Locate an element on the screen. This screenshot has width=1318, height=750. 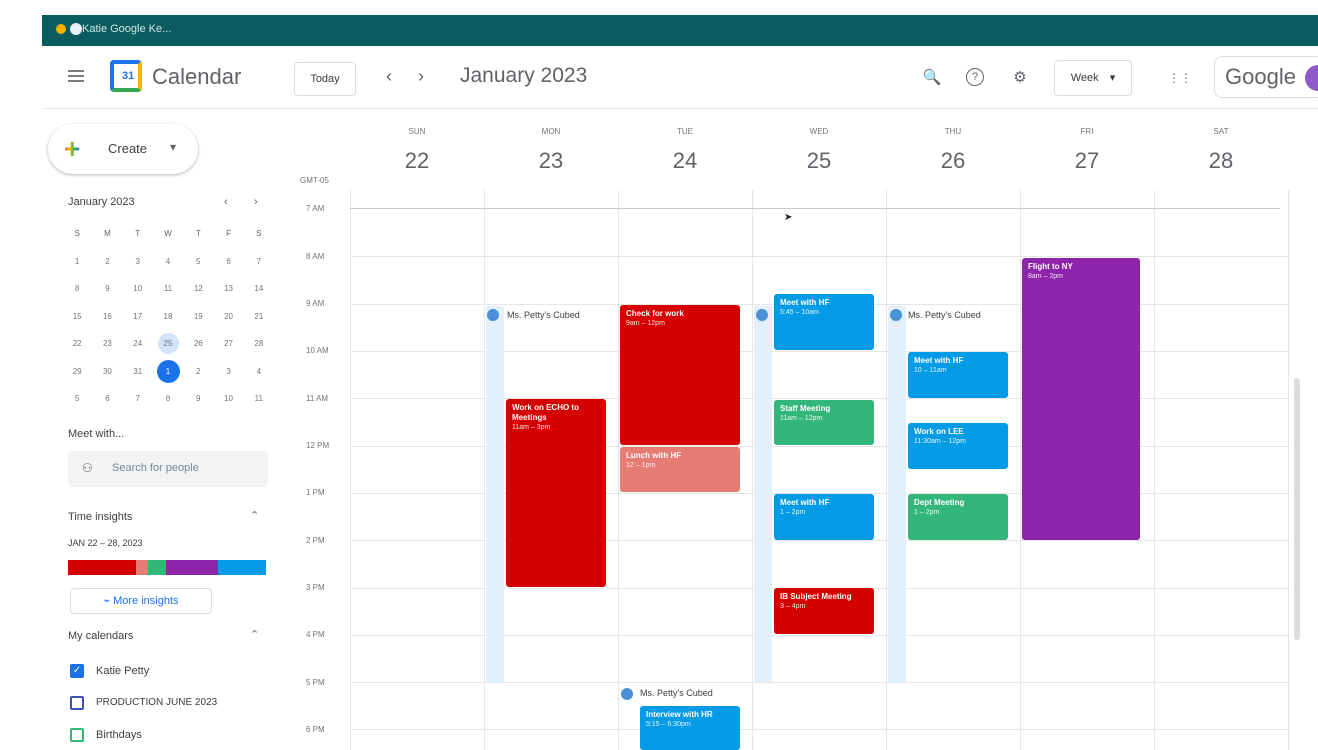
mini-calendar-prev-button: ‹ is located at coordinates (226, 202).